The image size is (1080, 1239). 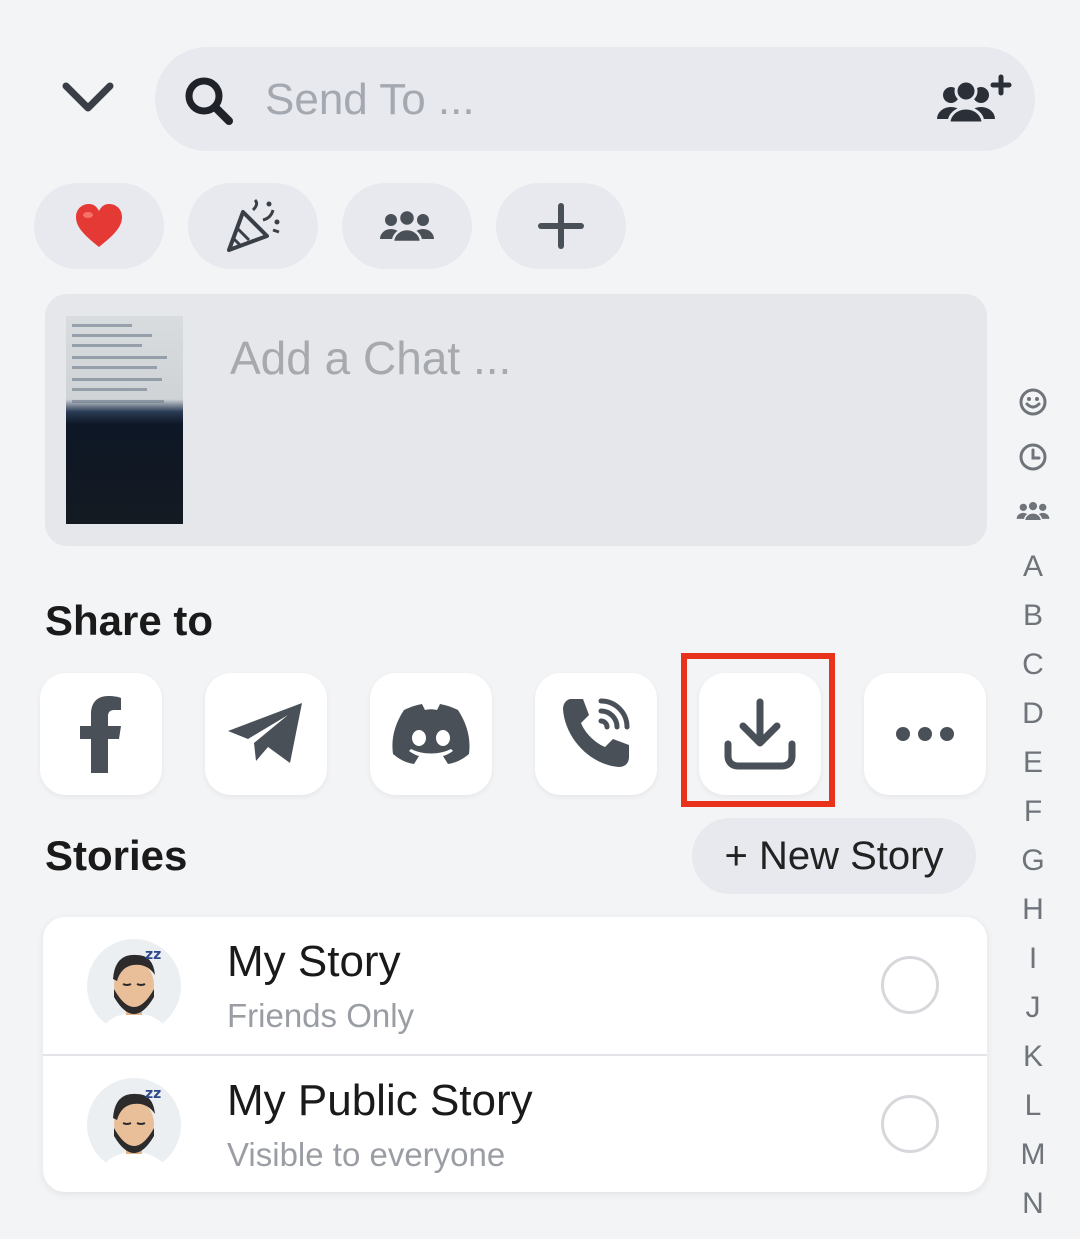 I want to click on telegram-icon, so click(x=265, y=733).